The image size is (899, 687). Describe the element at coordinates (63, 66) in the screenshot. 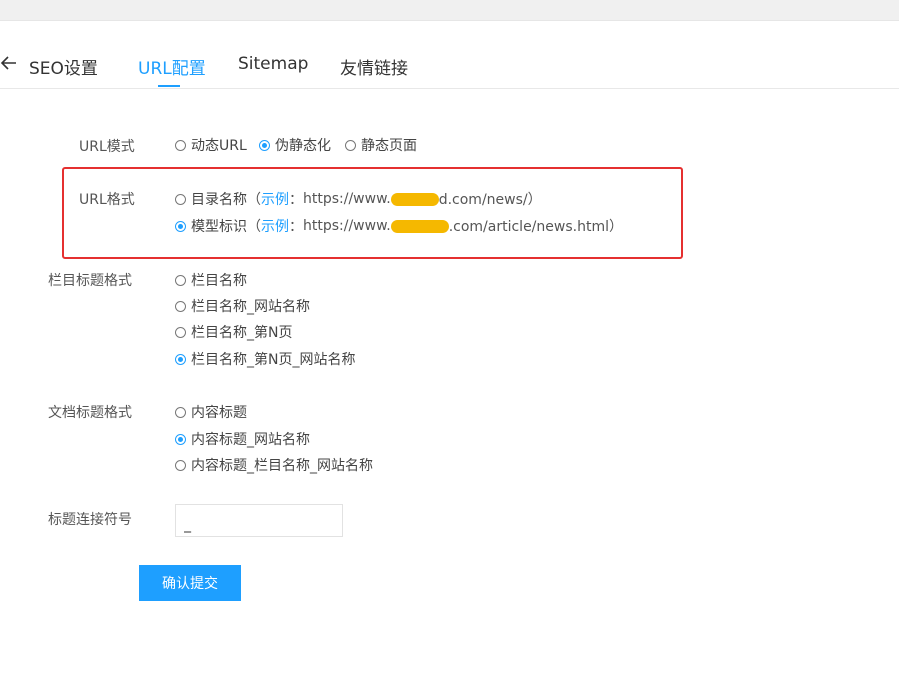

I see `tab-seo-settings: SEO设置` at that location.